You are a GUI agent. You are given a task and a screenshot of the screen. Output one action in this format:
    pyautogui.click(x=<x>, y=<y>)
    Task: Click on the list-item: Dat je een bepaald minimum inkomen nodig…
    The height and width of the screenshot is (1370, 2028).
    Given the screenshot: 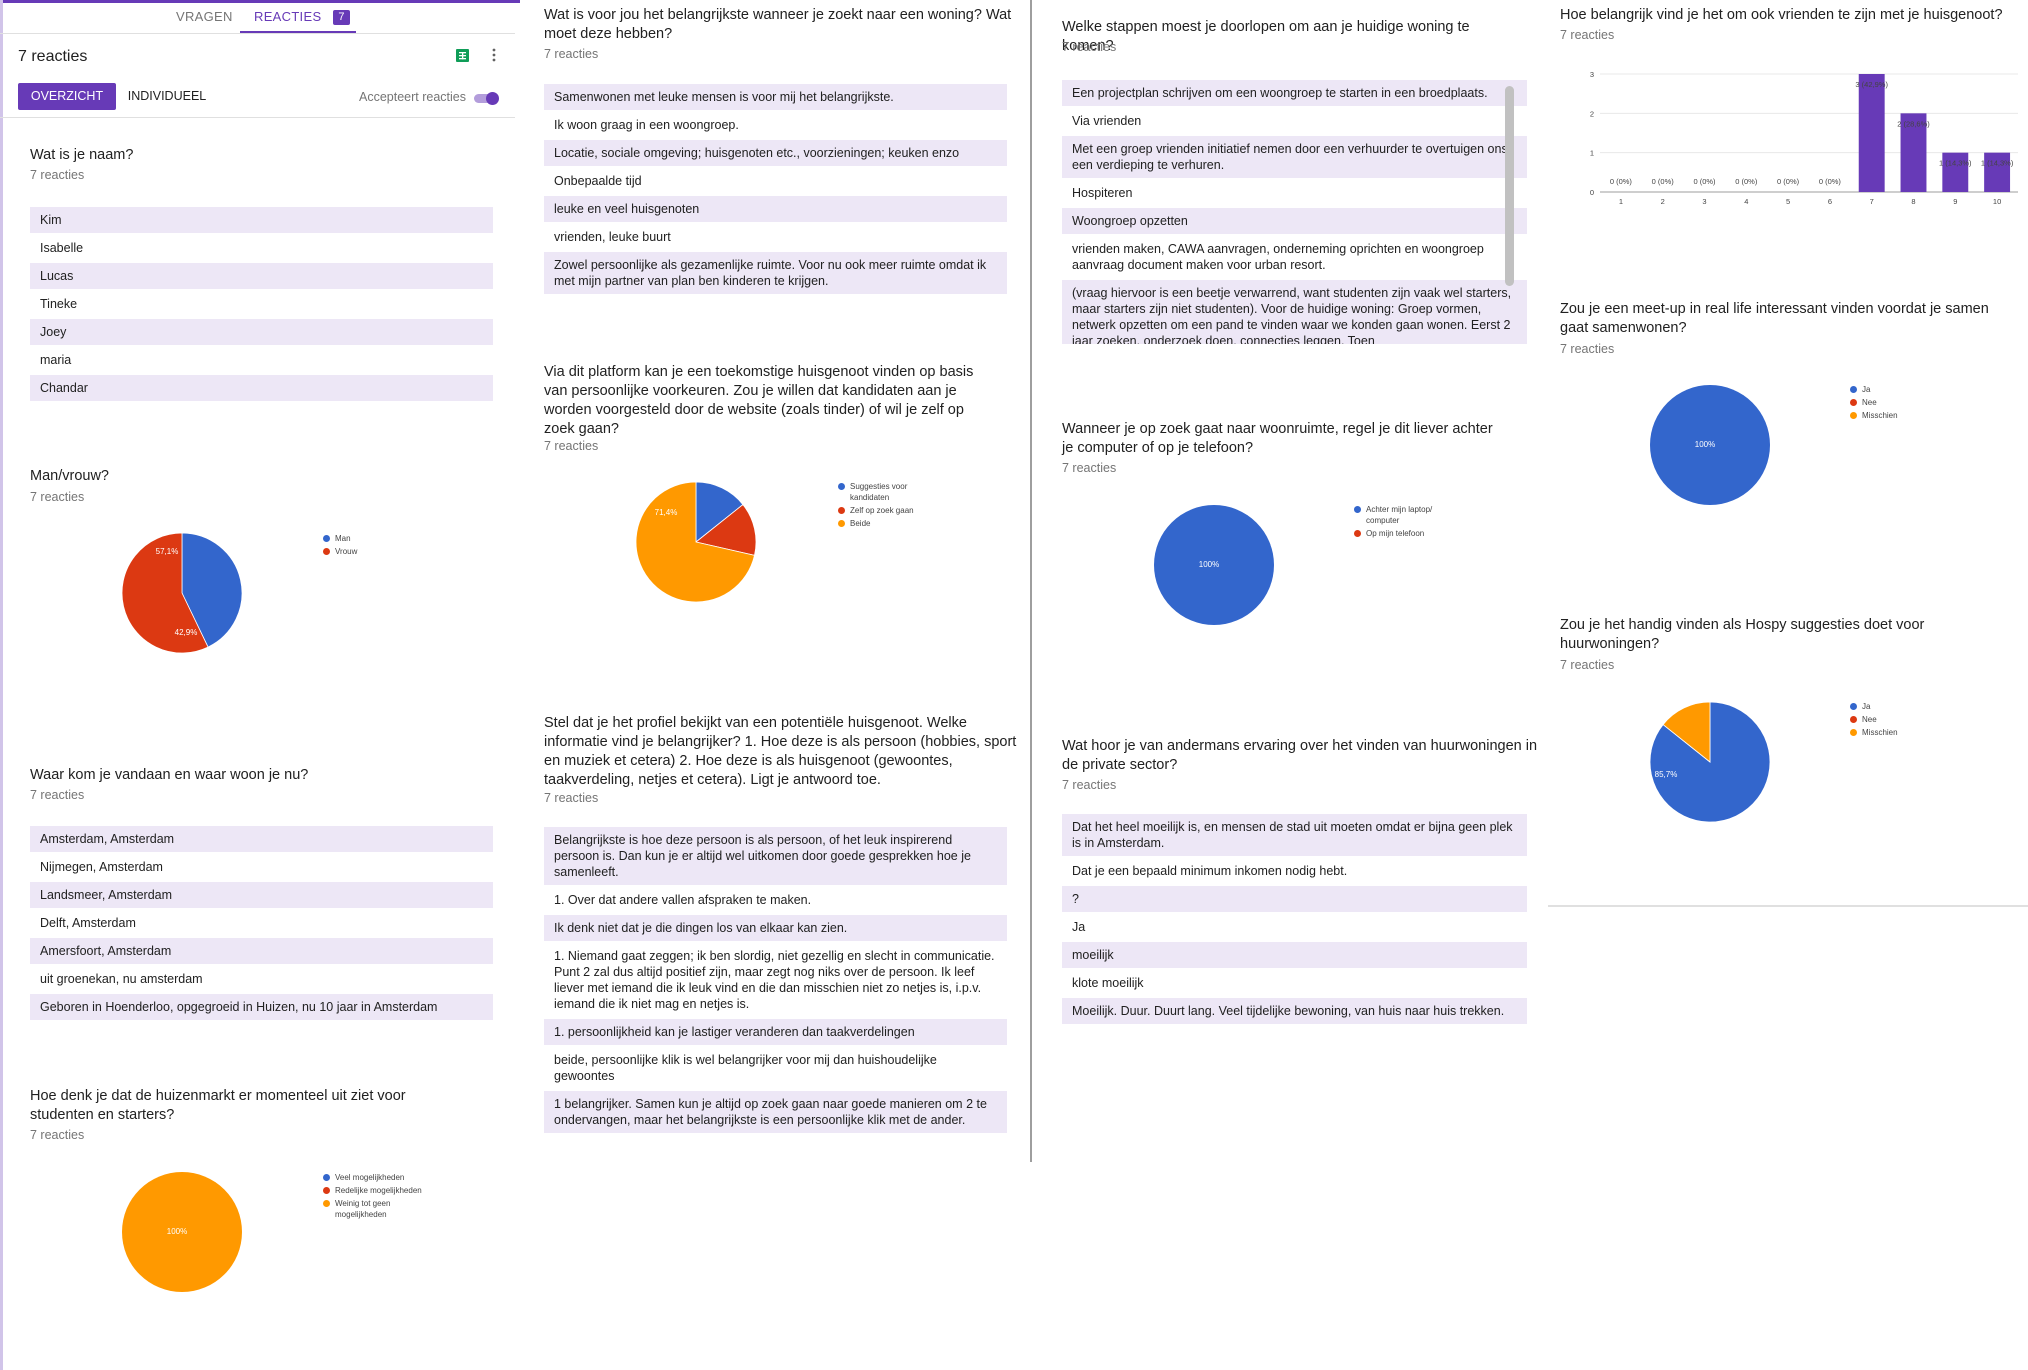 What is the action you would take?
    pyautogui.click(x=1294, y=871)
    